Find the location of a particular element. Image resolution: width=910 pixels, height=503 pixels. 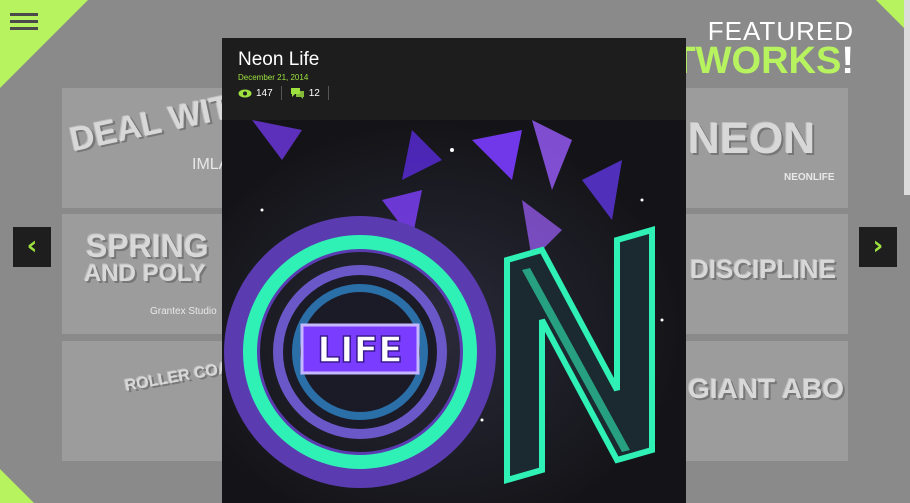

comments-icon is located at coordinates (297, 93).